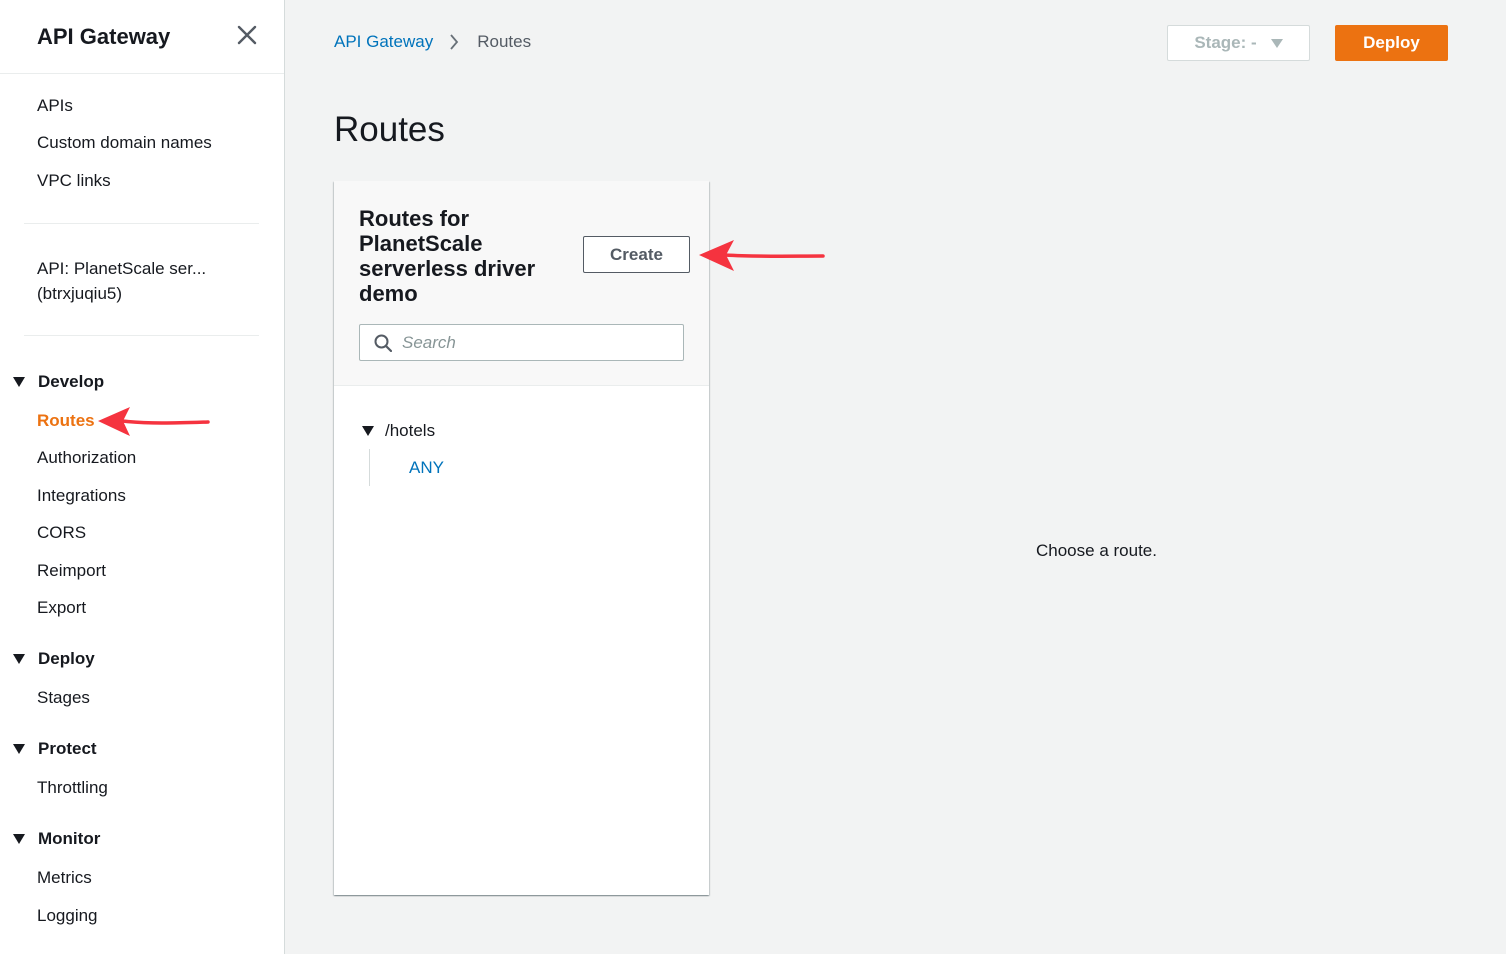  What do you see at coordinates (67, 916) in the screenshot?
I see `sidebar-item-logging: Logging` at bounding box center [67, 916].